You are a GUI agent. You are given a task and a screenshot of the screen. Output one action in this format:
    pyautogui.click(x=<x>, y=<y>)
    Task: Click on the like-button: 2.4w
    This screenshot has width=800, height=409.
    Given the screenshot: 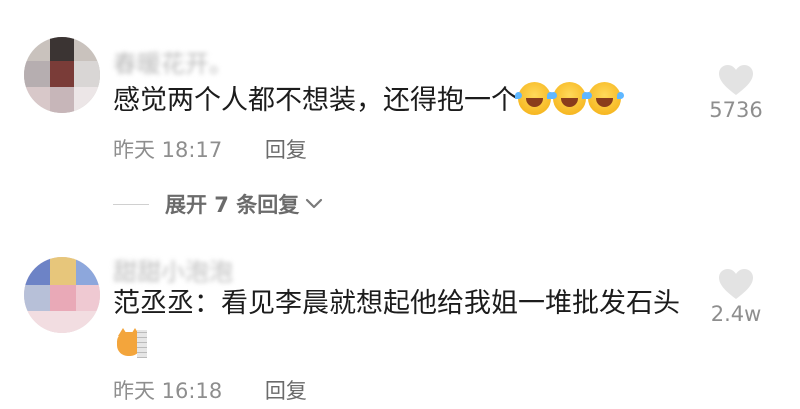 What is the action you would take?
    pyautogui.click(x=736, y=297)
    